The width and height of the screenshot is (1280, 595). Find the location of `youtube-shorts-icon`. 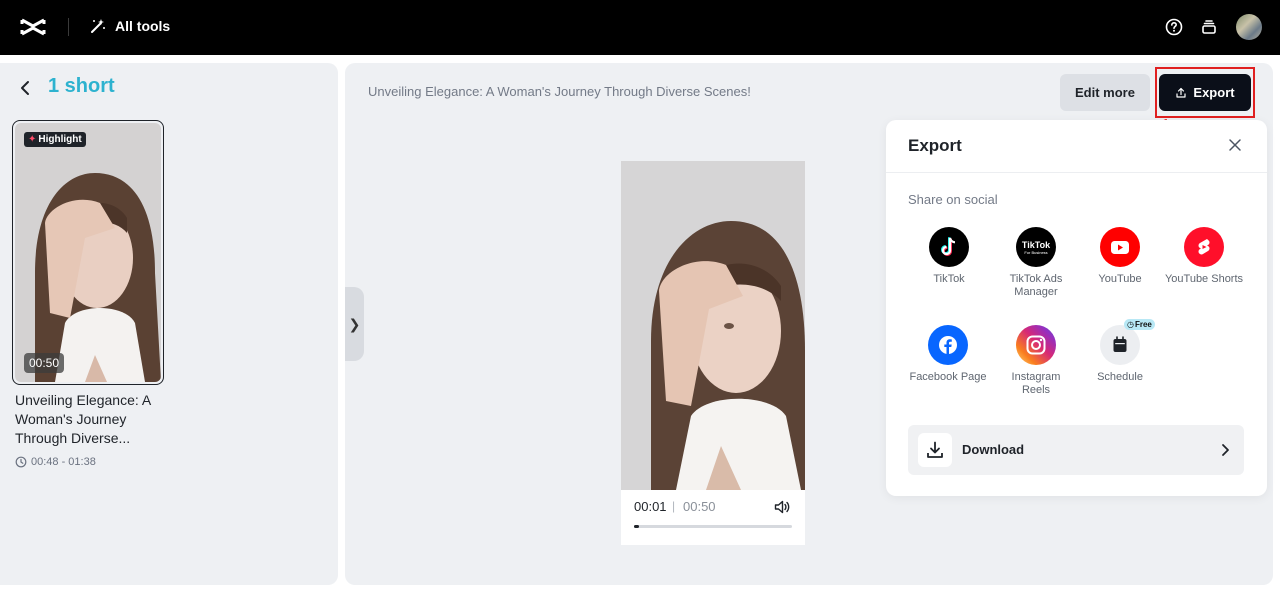

youtube-shorts-icon is located at coordinates (1204, 247).